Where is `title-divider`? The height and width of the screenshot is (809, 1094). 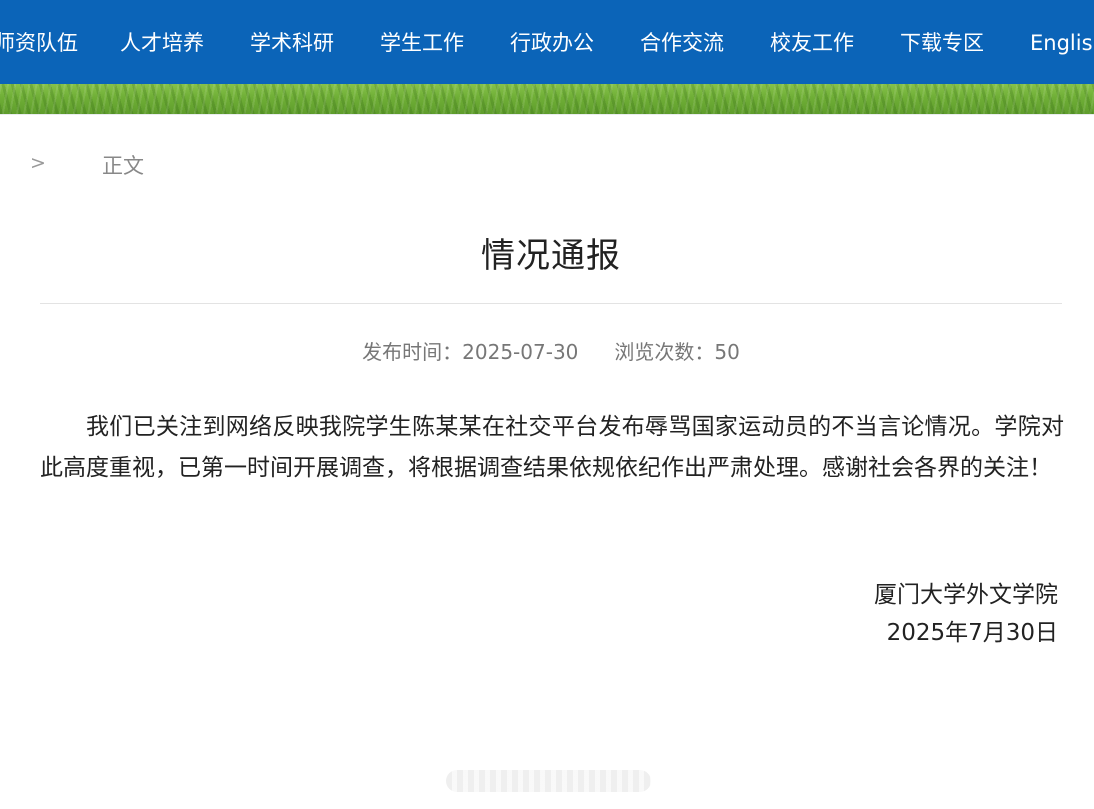
title-divider is located at coordinates (551, 303).